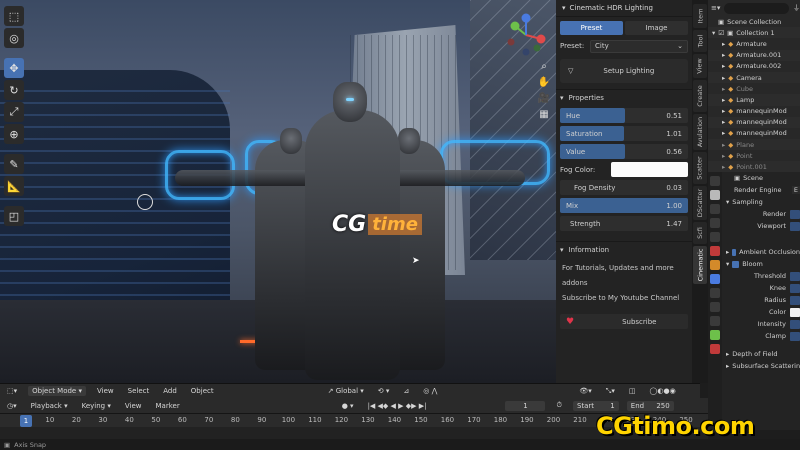 This screenshot has width=800, height=450. What do you see at coordinates (624, 71) in the screenshot?
I see `setup-lighting-button: ▽ Setup Lighting` at bounding box center [624, 71].